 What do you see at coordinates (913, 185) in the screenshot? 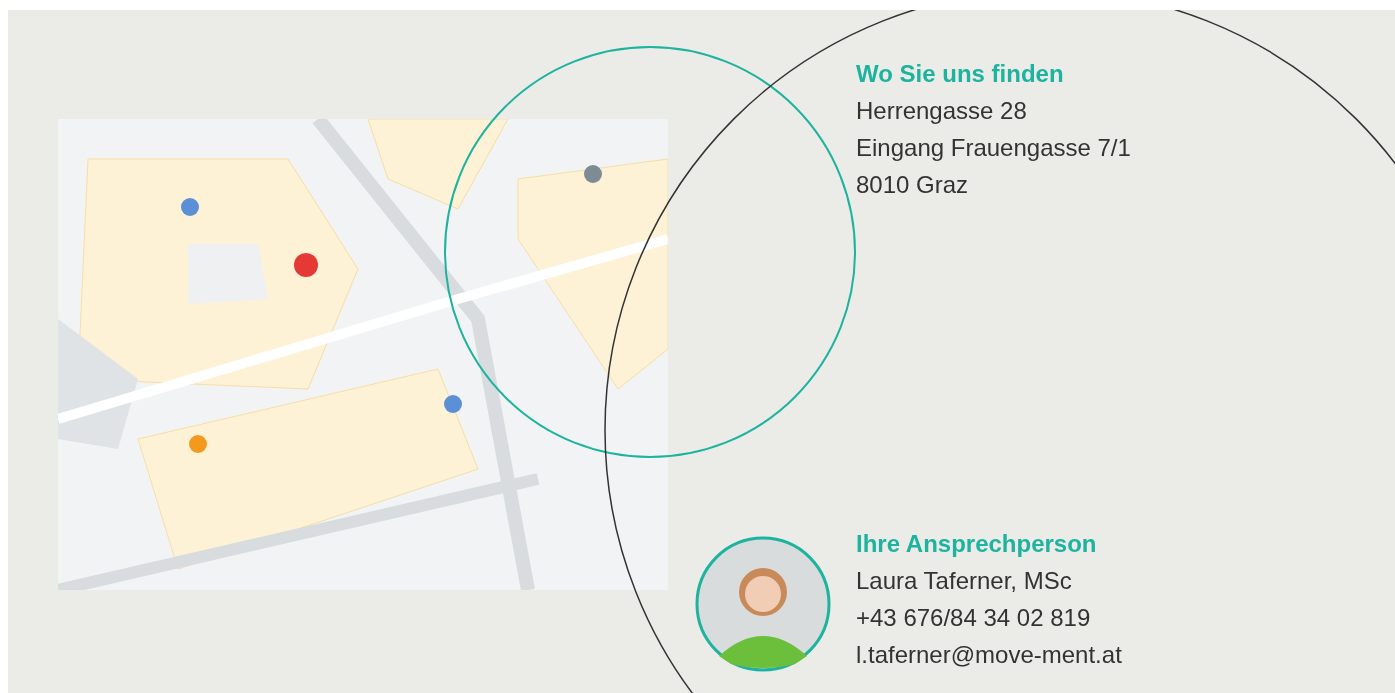
I see `address-line: 8010 Graz` at bounding box center [913, 185].